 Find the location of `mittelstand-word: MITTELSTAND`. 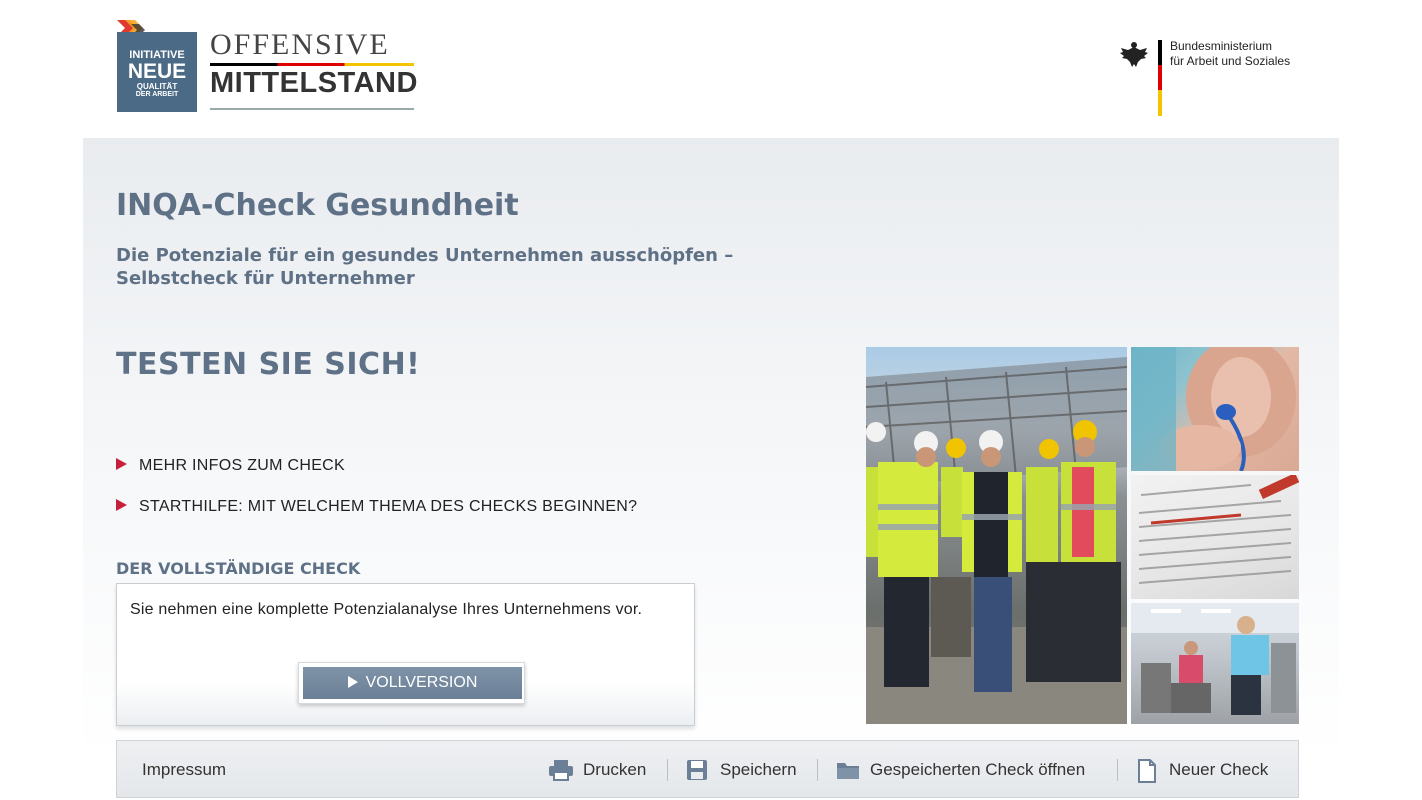

mittelstand-word: MITTELSTAND is located at coordinates (314, 83).